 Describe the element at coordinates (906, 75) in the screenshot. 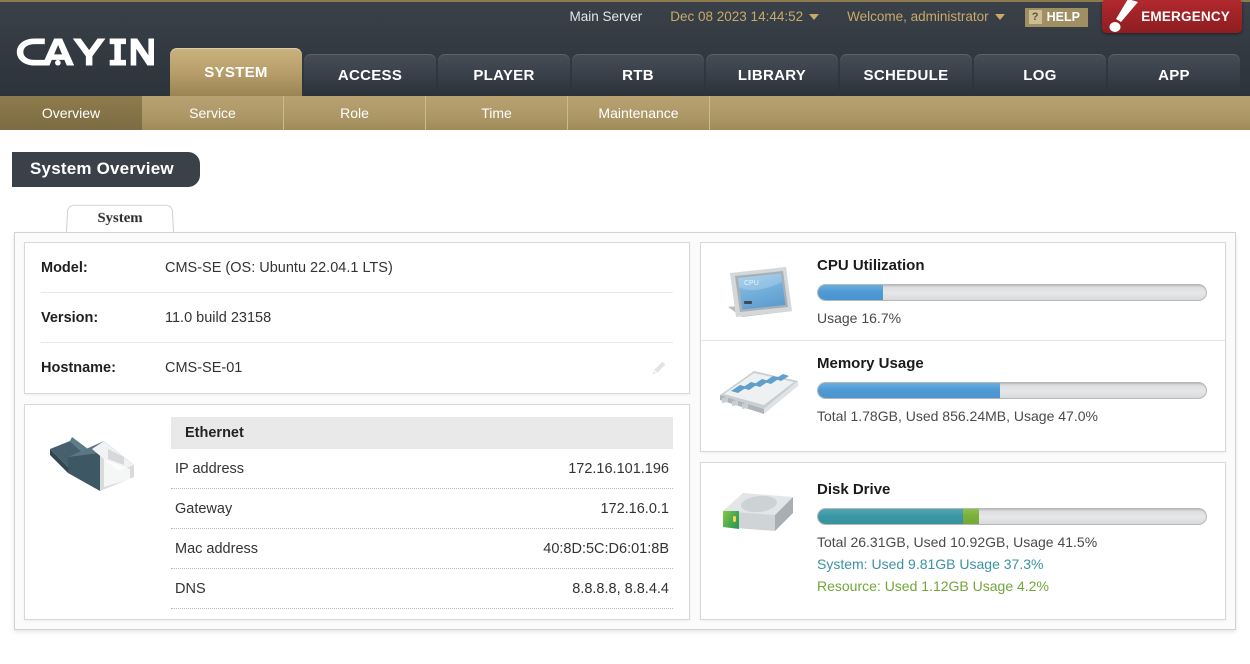

I see `nav-tab-schedule: SCHEDULE` at that location.